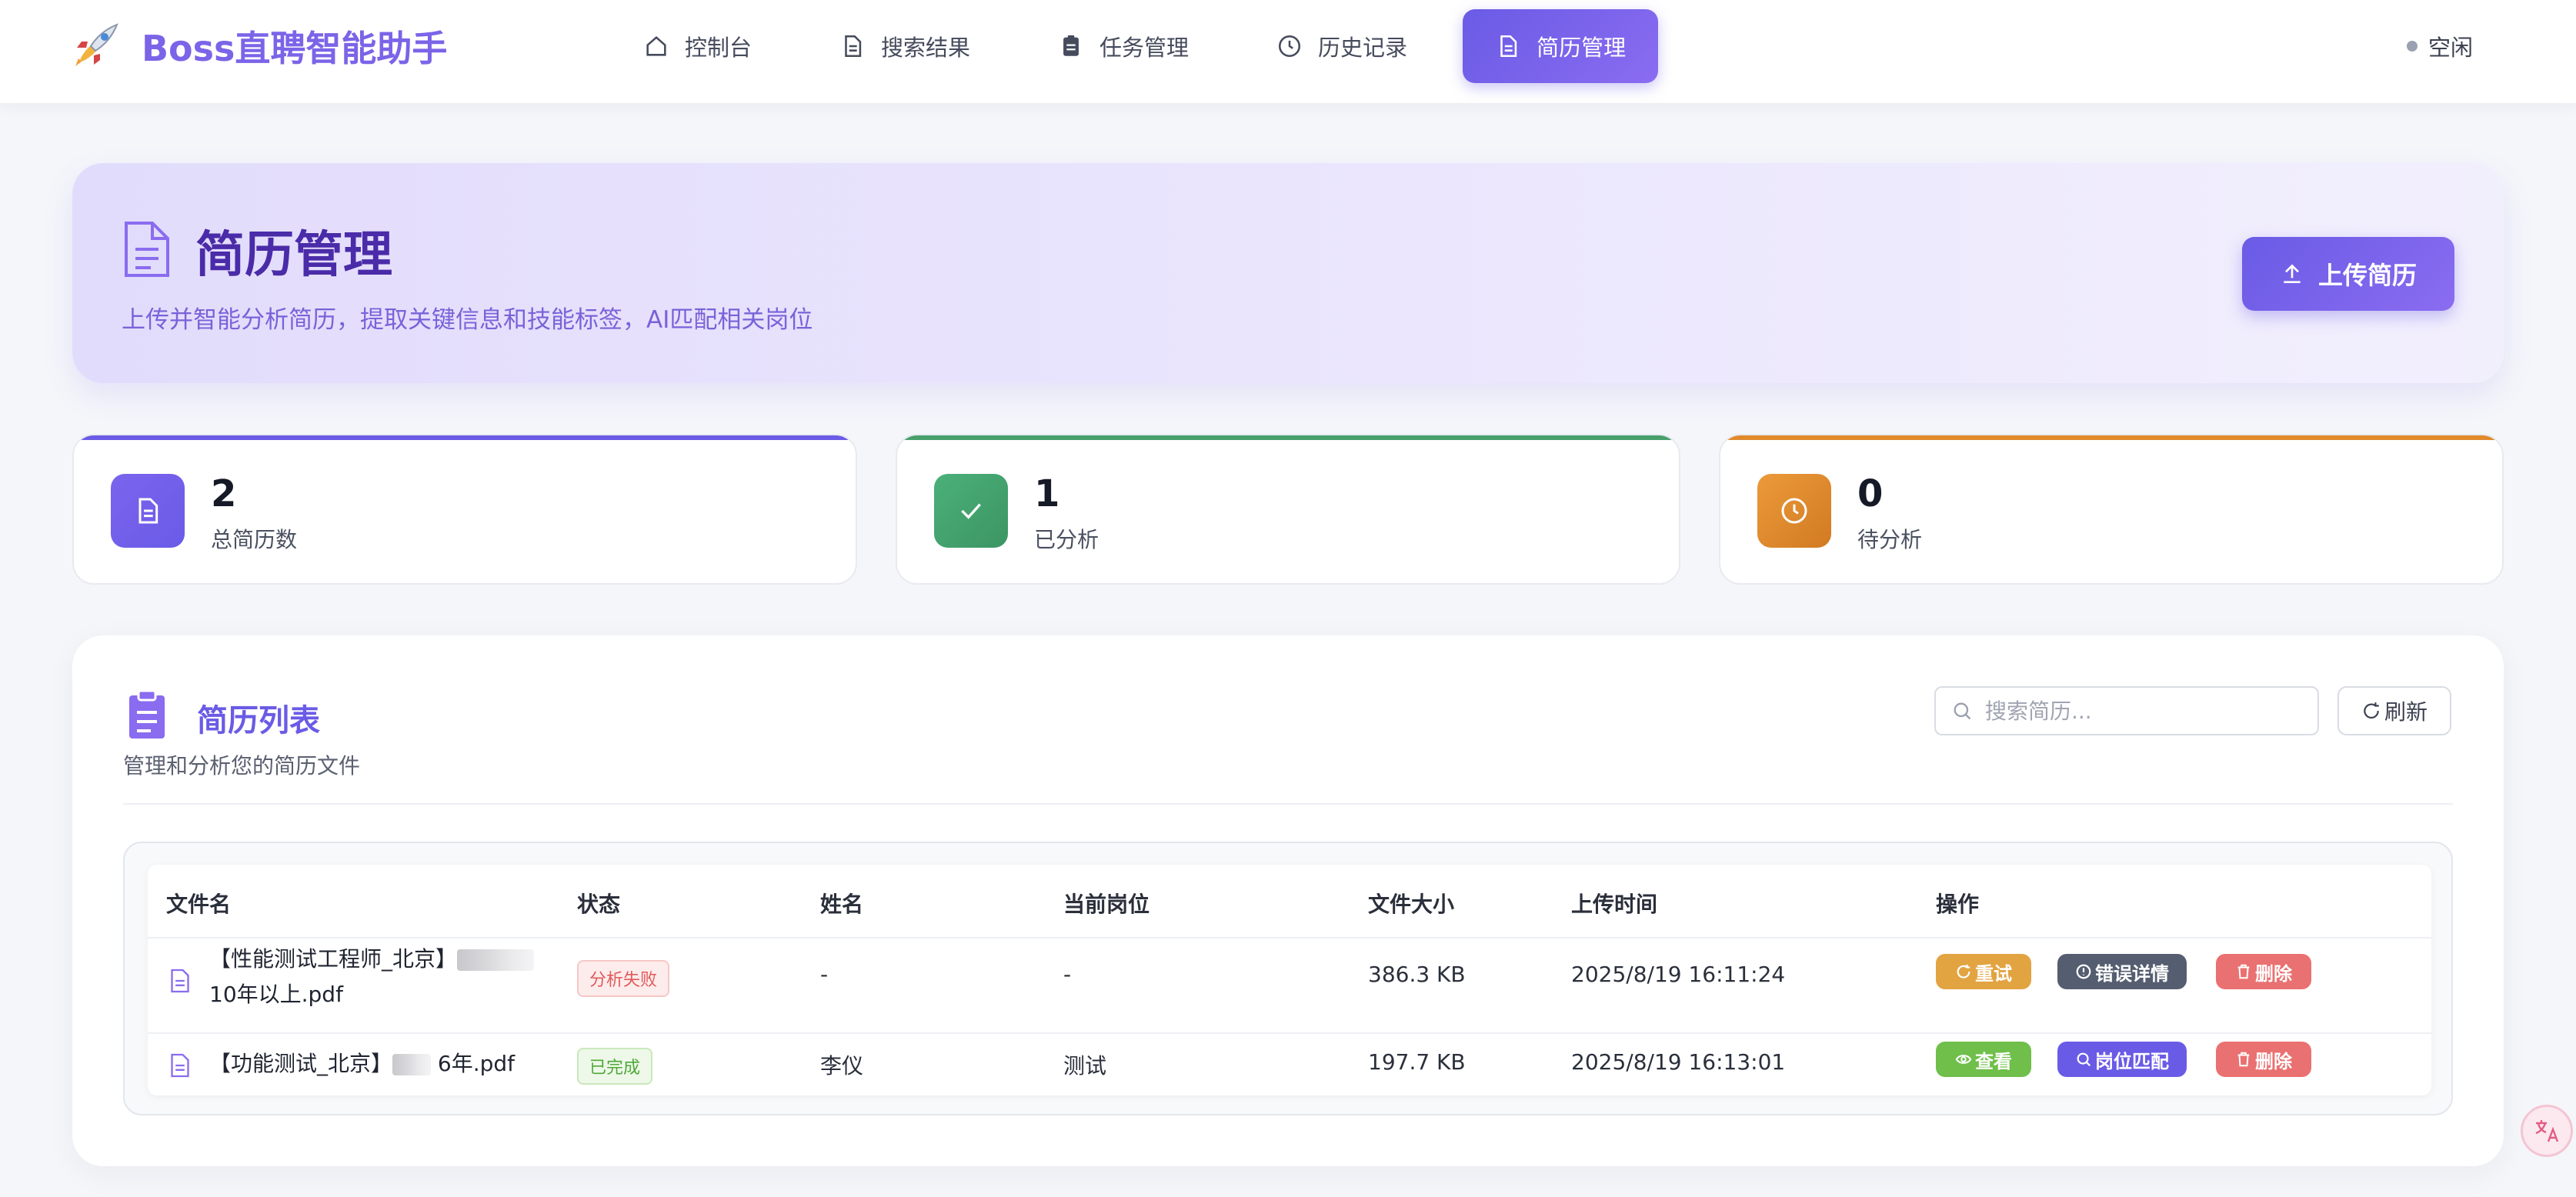 This screenshot has height=1197, width=2576. What do you see at coordinates (301, 1063) in the screenshot?
I see `file-name-text: 【功能测试_北京】` at bounding box center [301, 1063].